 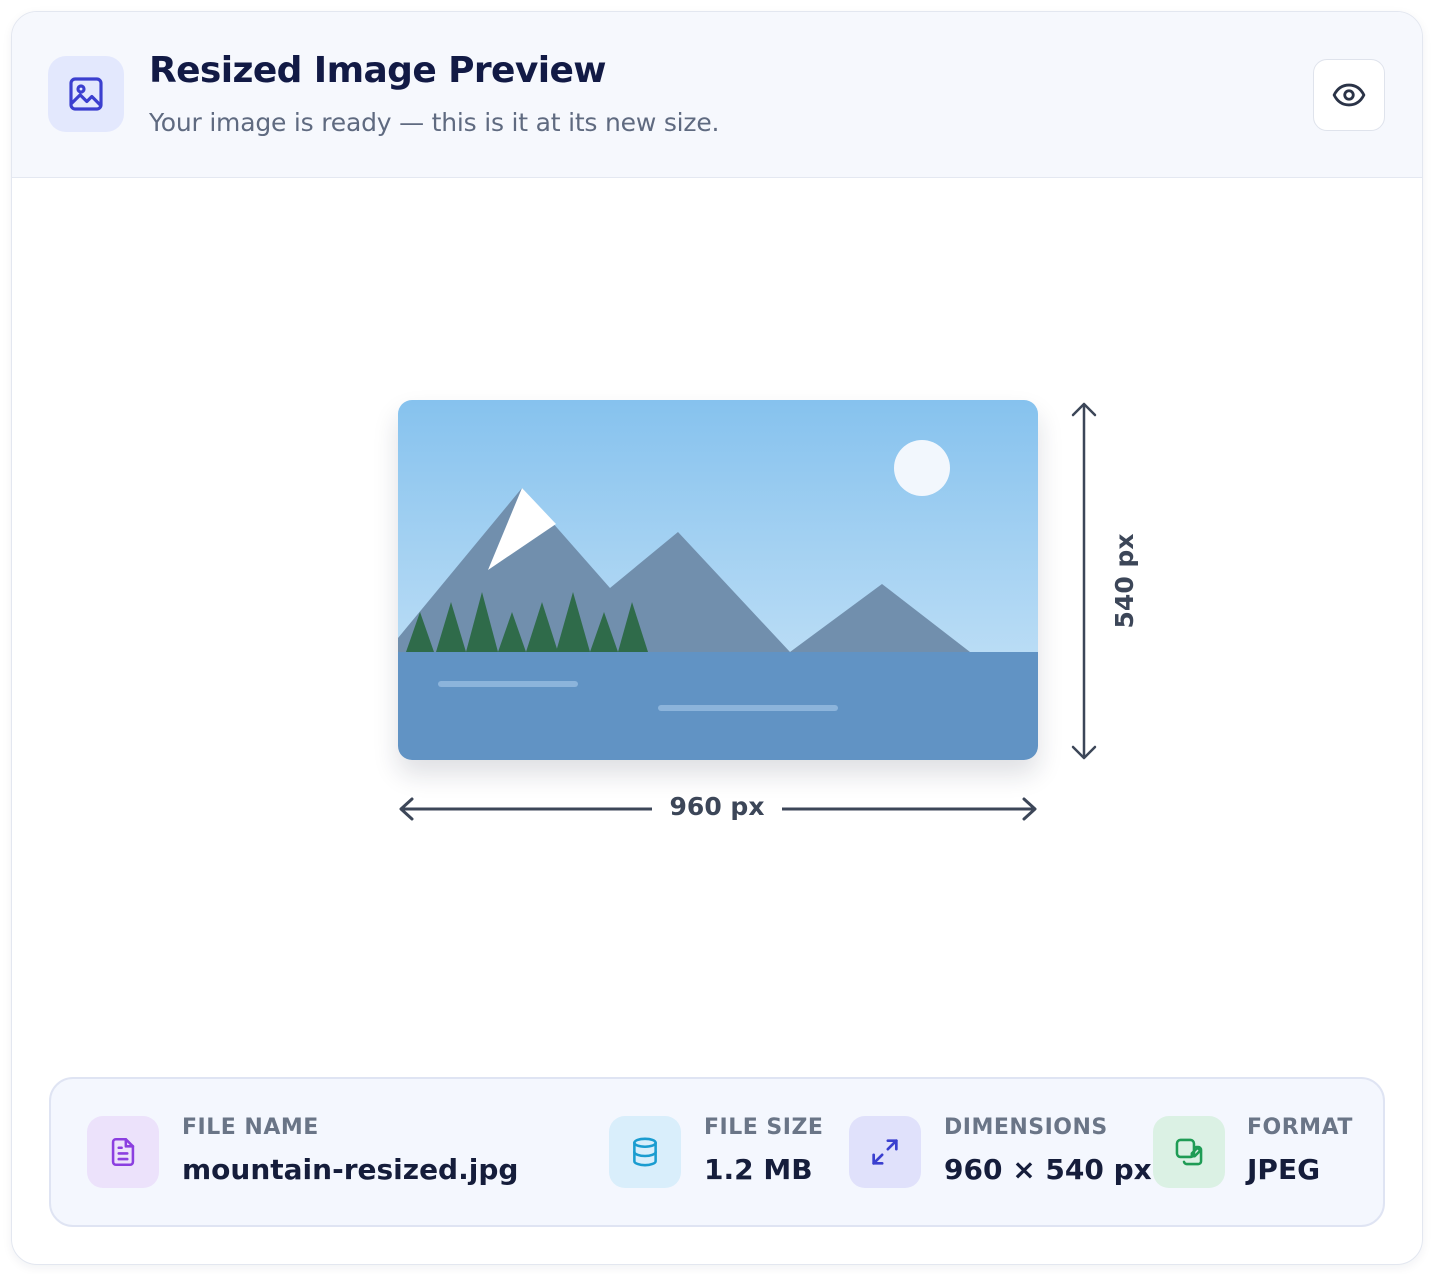 What do you see at coordinates (1026, 1127) in the screenshot?
I see `dimensions-label: DIMENSIONS` at bounding box center [1026, 1127].